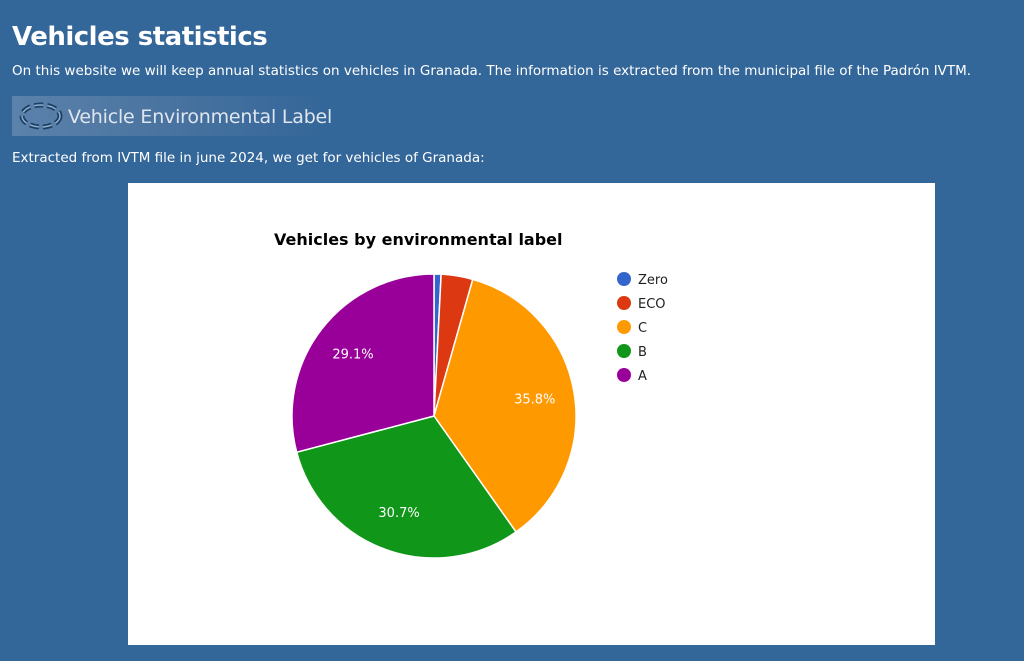 Image resolution: width=1024 pixels, height=661 pixels. Describe the element at coordinates (434, 416) in the screenshot. I see `pie-slices` at that location.